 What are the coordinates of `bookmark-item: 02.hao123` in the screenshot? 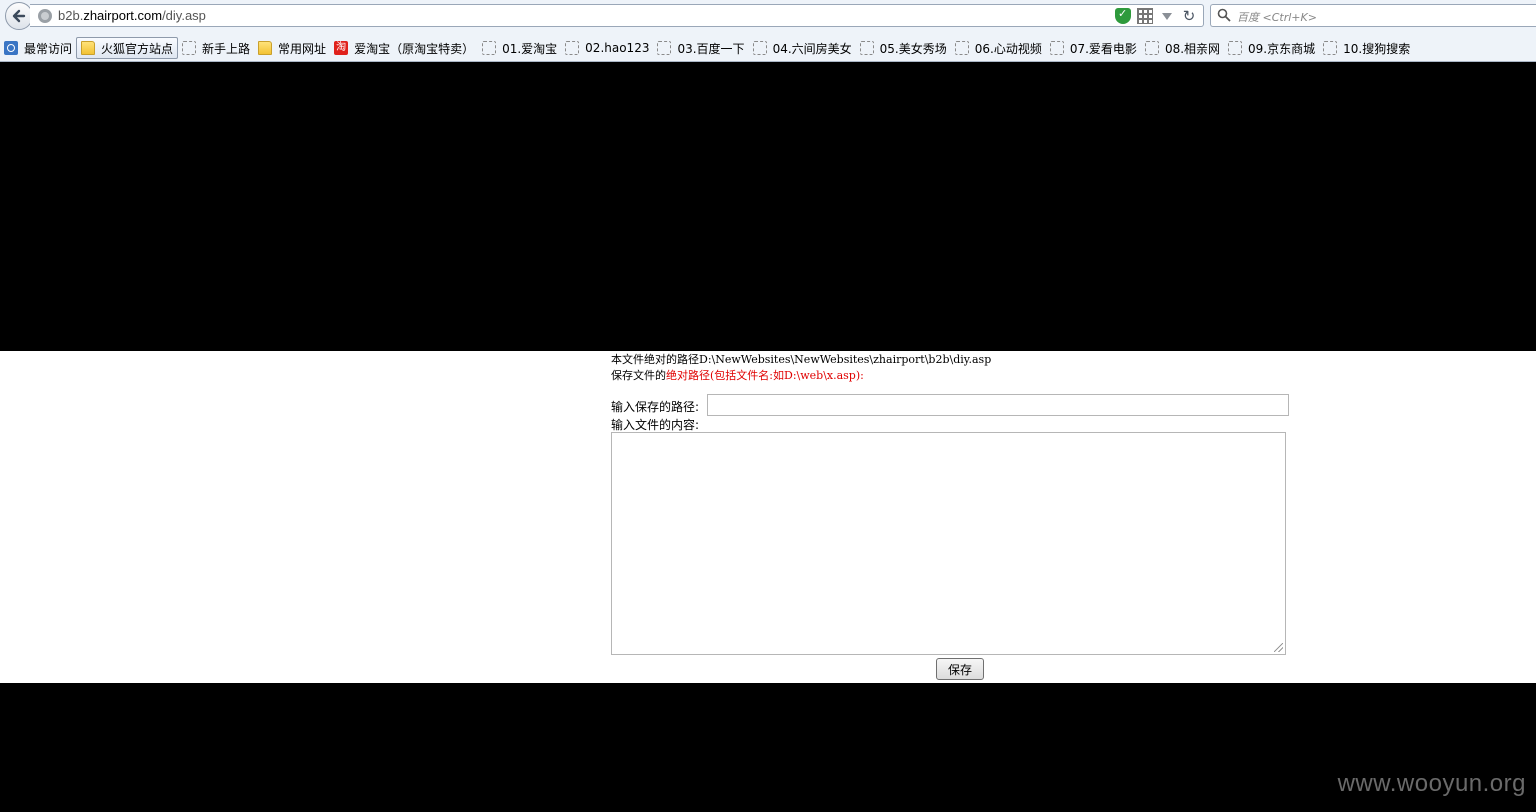 It's located at (607, 48).